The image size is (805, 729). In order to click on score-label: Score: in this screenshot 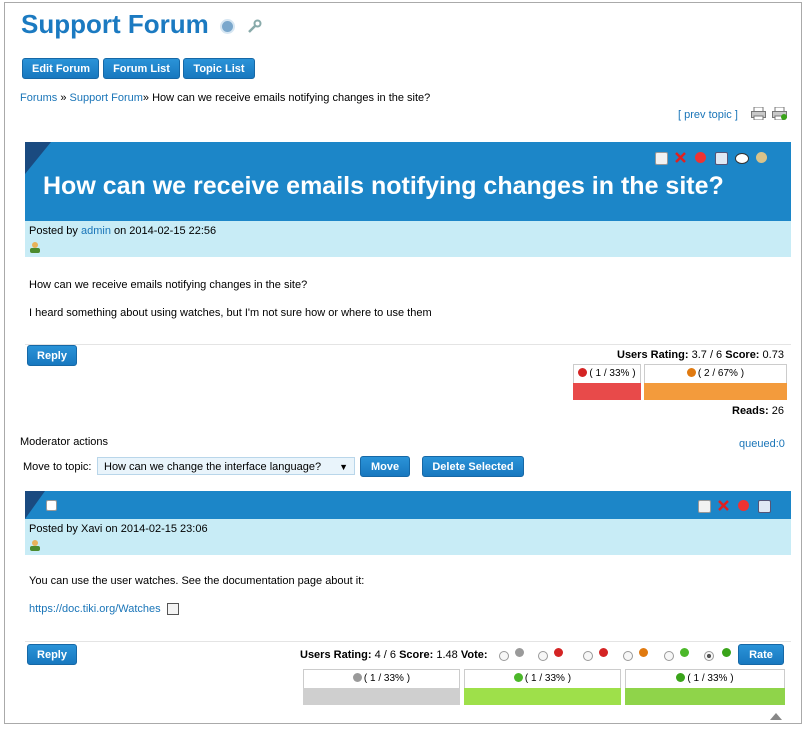, I will do `click(416, 655)`.